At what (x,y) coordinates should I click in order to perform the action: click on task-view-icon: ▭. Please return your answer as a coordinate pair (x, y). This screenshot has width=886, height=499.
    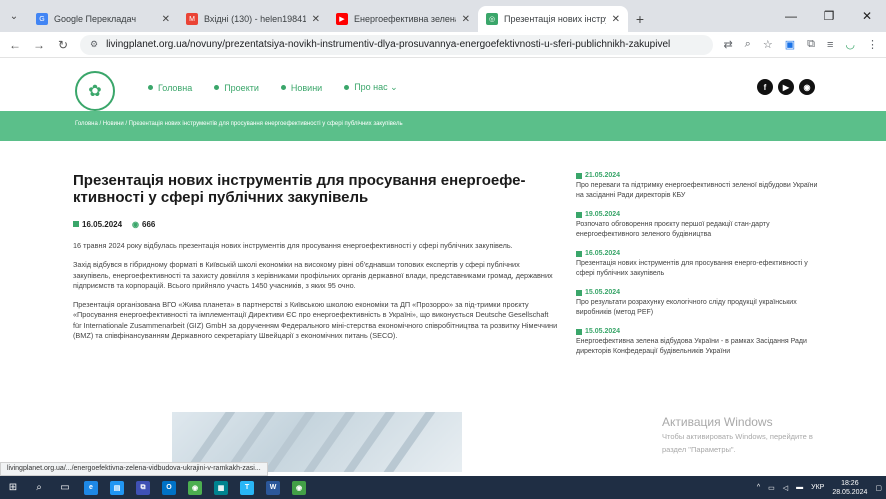
    Looking at the image, I should click on (65, 487).